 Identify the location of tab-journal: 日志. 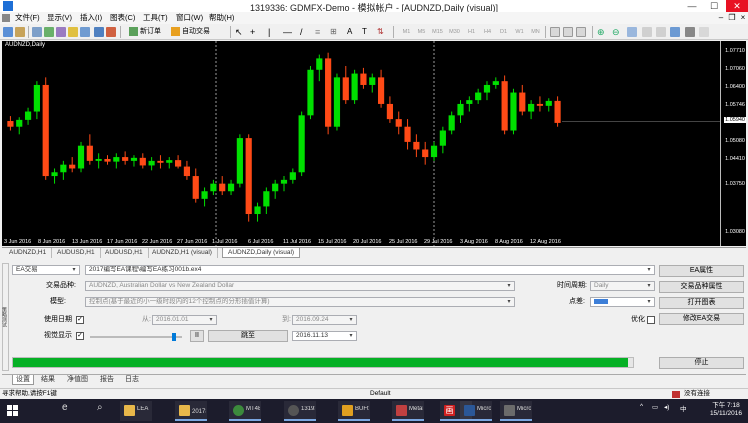
(132, 380).